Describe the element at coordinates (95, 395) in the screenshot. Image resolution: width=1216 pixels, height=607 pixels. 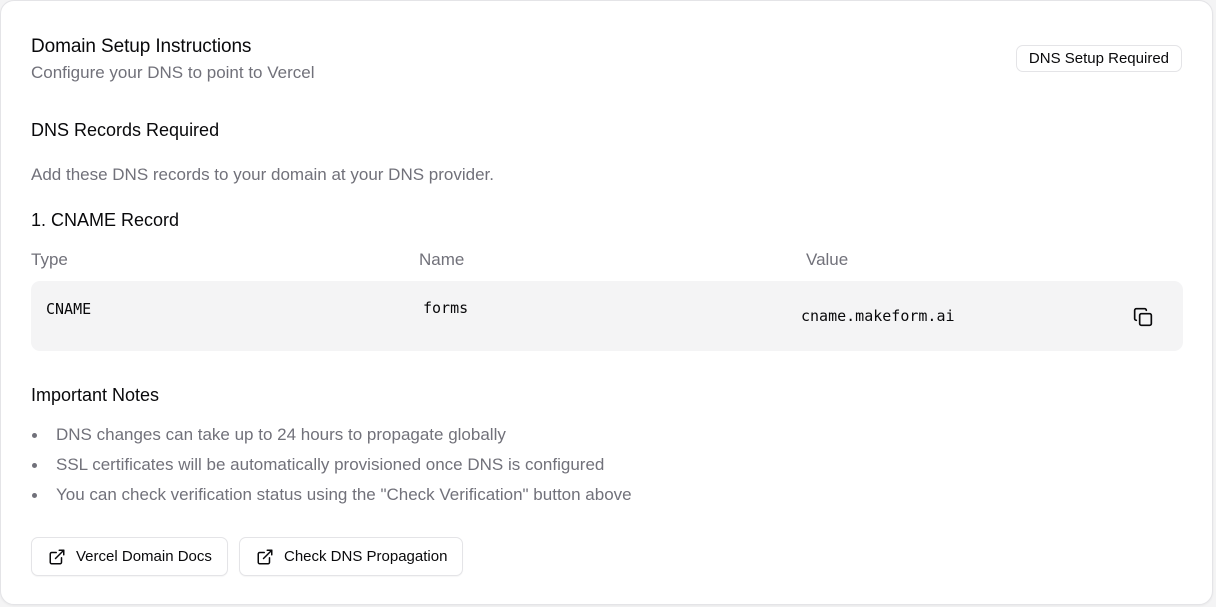
I see `important-notes-heading: Important Notes` at that location.